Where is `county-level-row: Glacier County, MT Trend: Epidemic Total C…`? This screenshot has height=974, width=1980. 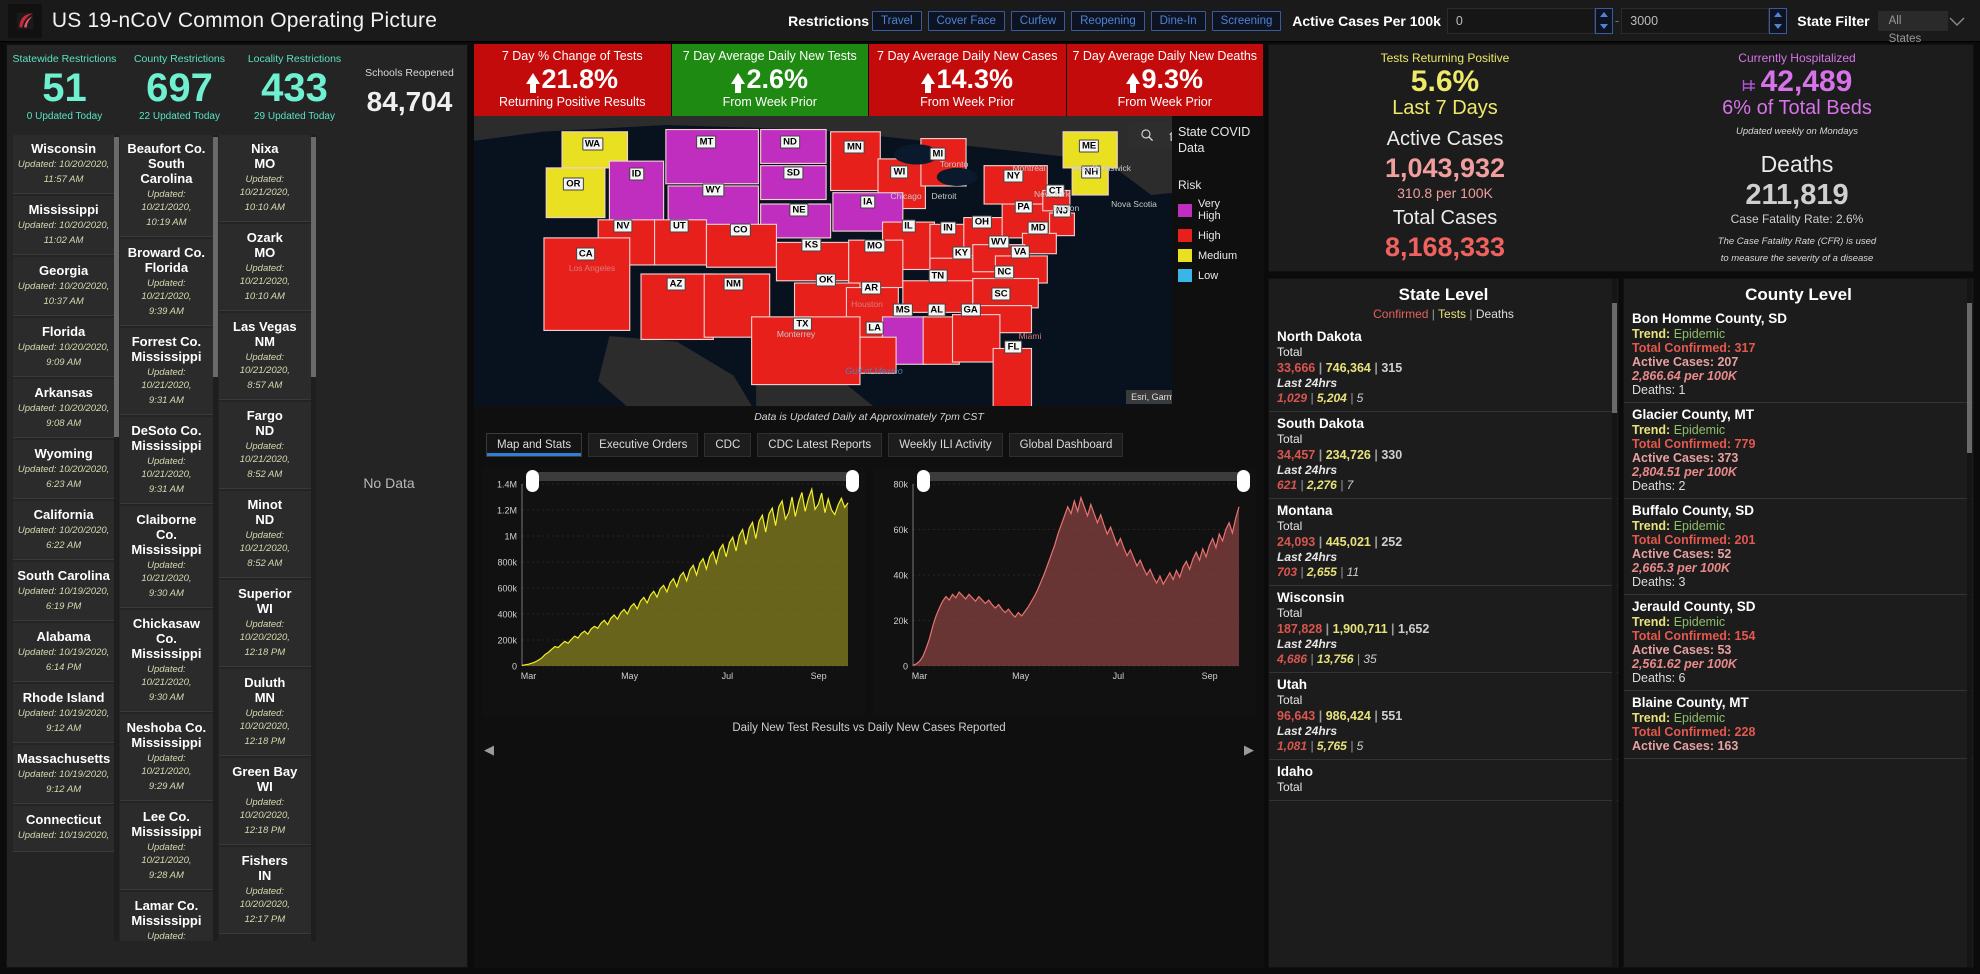 county-level-row: Glacier County, MT Trend: Epidemic Total C… is located at coordinates (1798, 451).